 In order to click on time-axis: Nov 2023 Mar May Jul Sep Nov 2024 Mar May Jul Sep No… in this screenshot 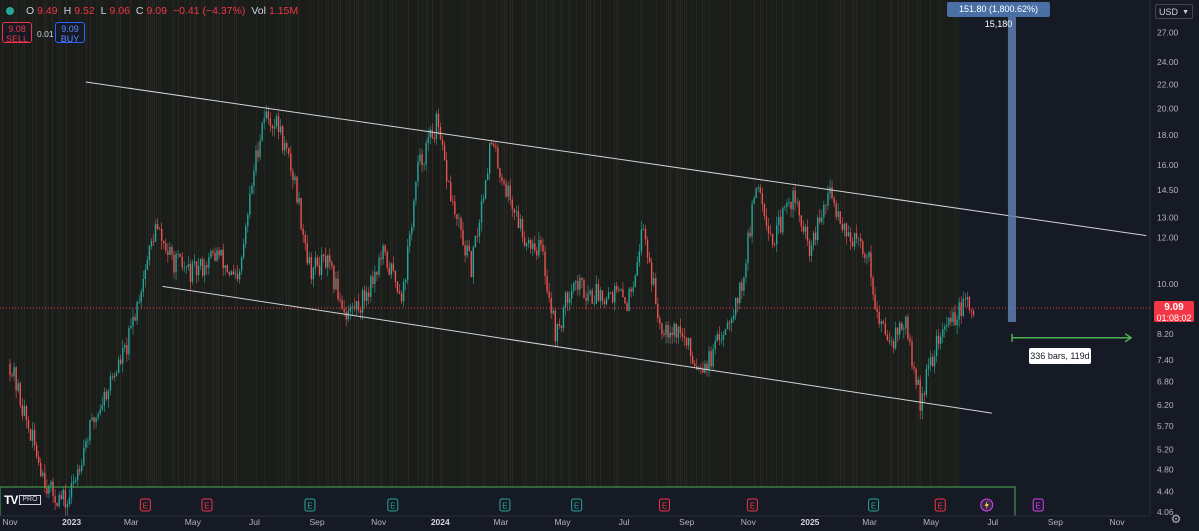, I will do `click(563, 522)`.